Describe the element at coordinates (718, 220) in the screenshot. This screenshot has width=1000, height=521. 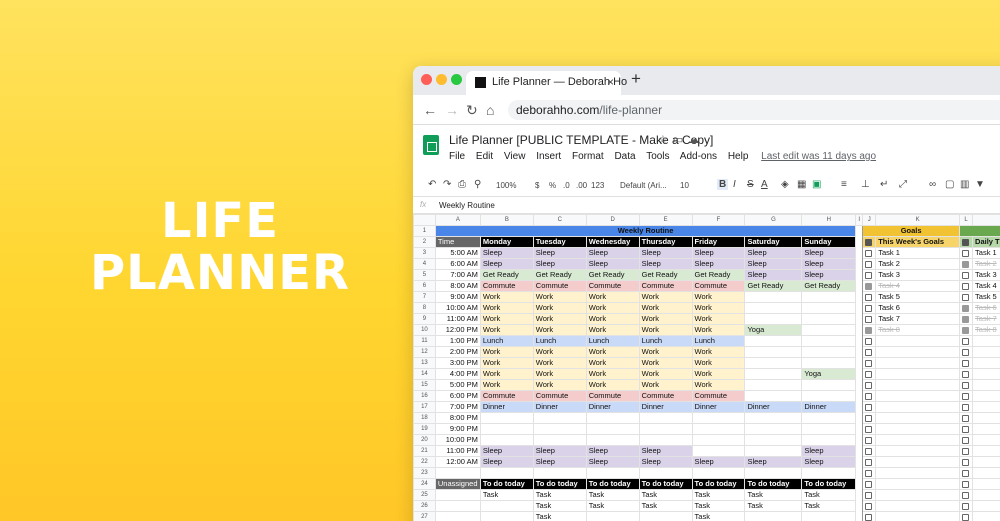
I see `column-header-F: F` at that location.